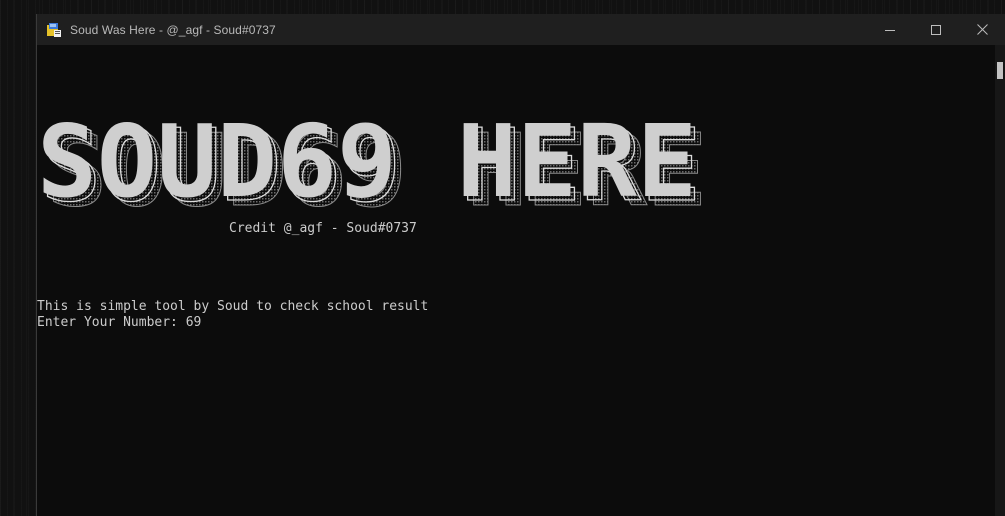  What do you see at coordinates (54, 30) in the screenshot?
I see `console-app-icon` at bounding box center [54, 30].